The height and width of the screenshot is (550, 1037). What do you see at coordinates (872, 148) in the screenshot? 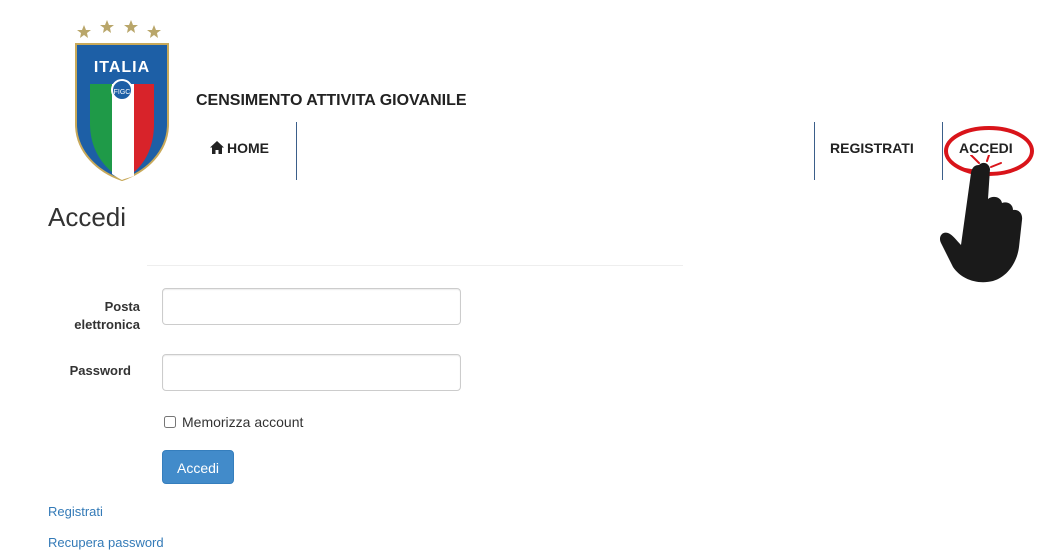
I see `nav-register-link: REGISTRATI` at bounding box center [872, 148].